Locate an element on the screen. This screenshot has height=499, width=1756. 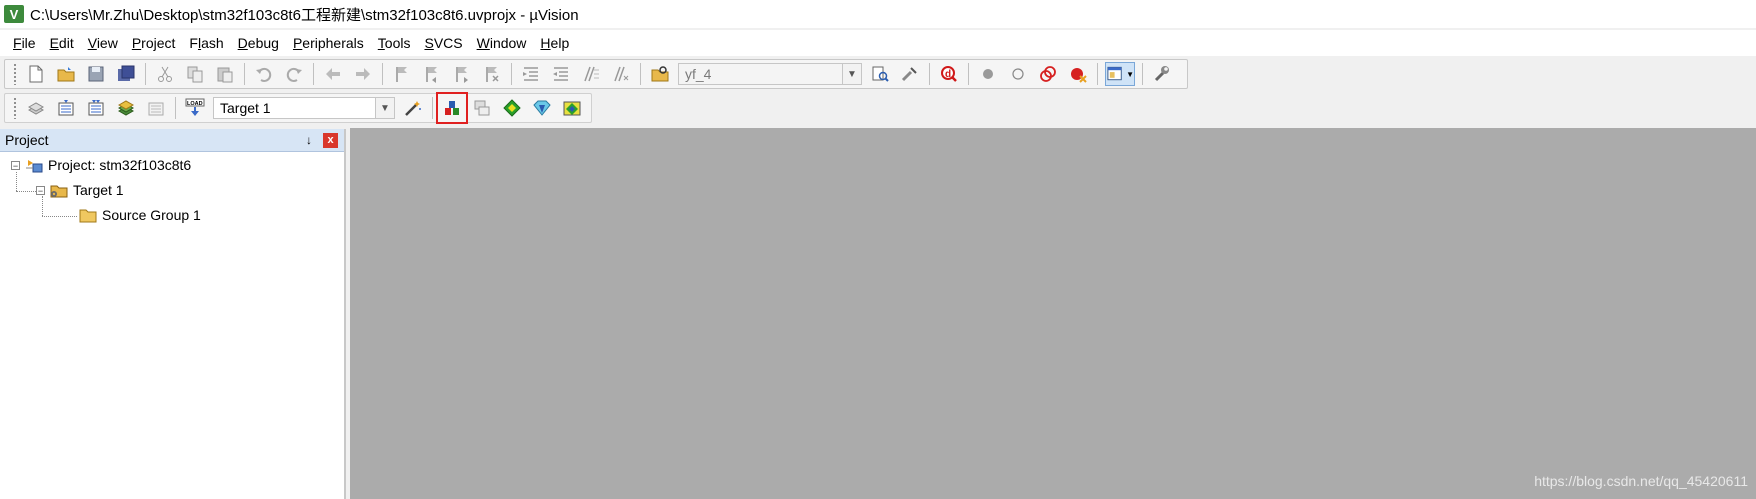
incremental-find-icon is located at coordinates (909, 74).